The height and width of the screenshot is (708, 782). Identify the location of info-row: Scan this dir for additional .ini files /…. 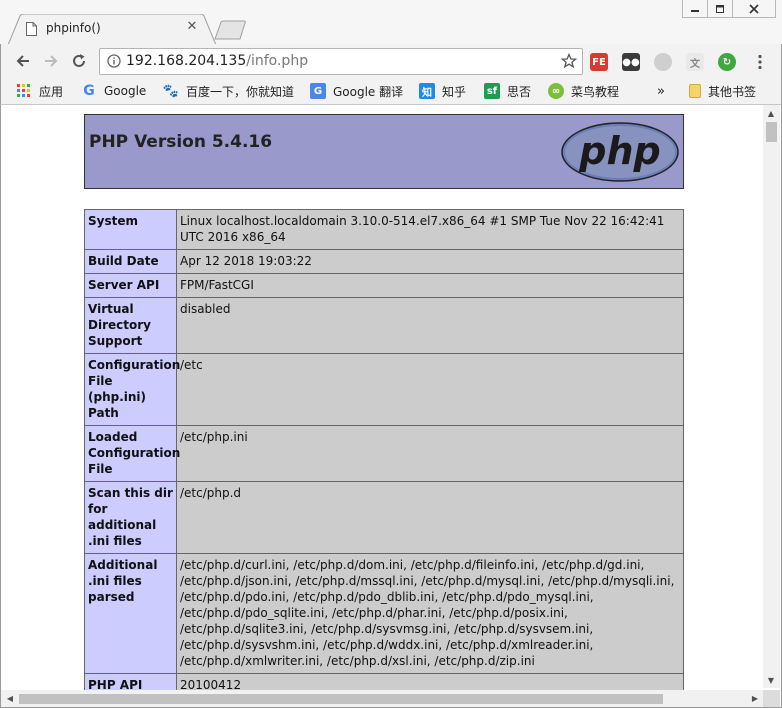
(384, 517).